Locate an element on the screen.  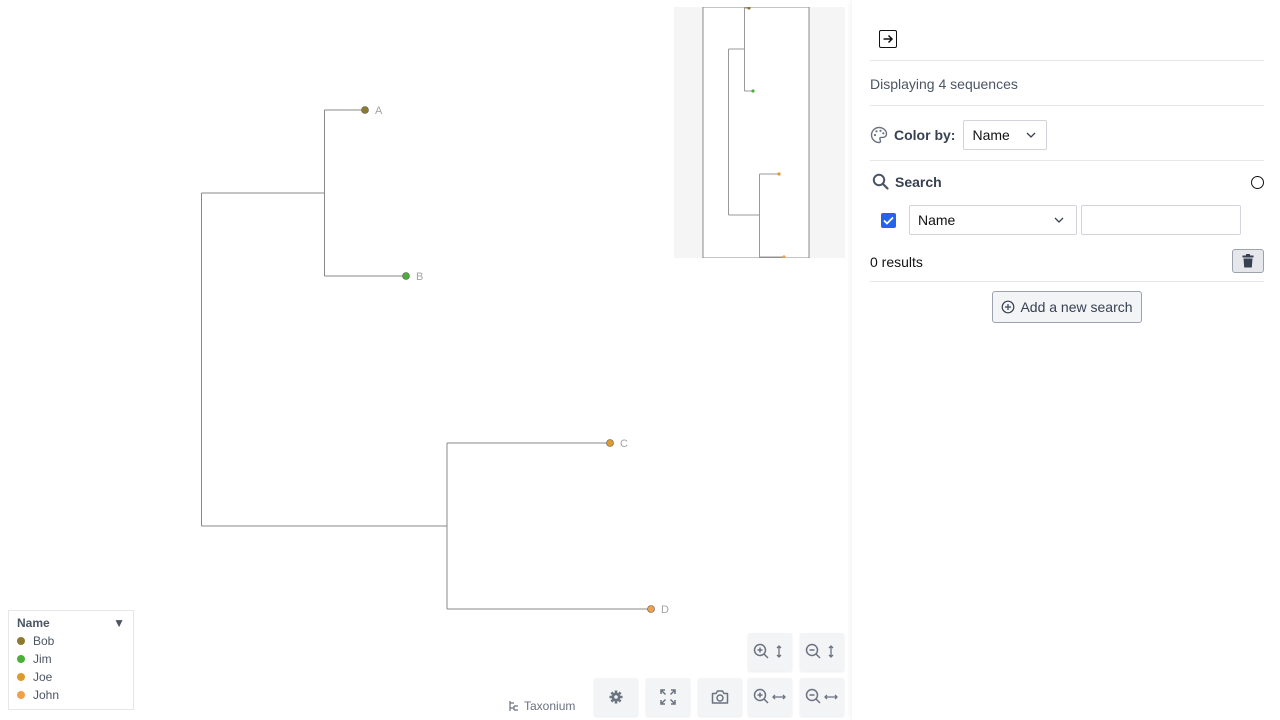
settings-button is located at coordinates (616, 697).